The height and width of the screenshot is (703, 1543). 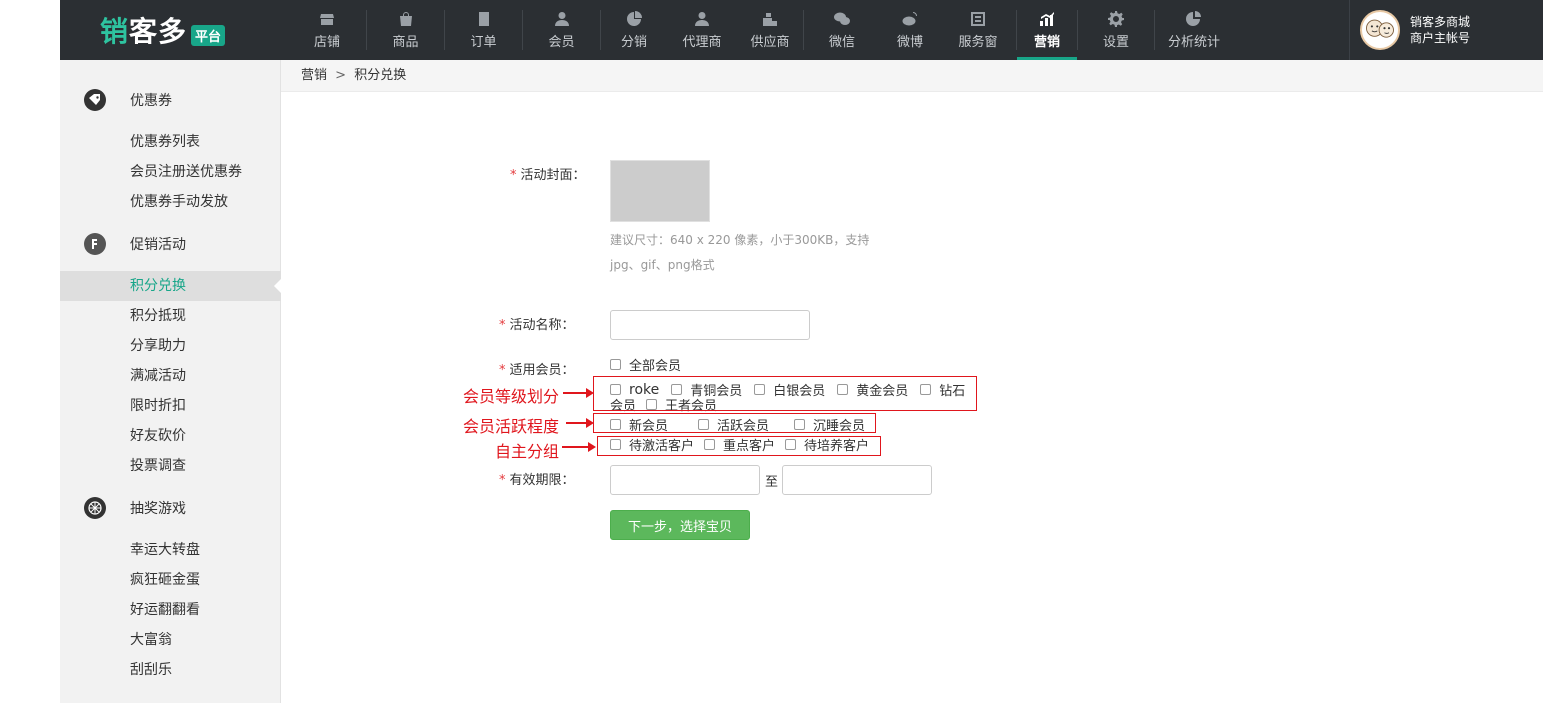 I want to click on cover-hint-formats: jpg、gif、png格式, so click(x=662, y=265).